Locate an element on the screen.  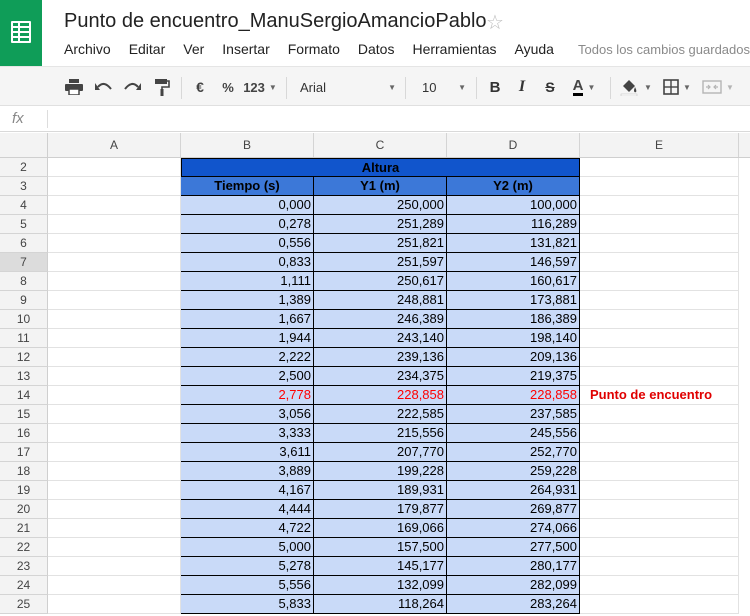
table-cell: 169,066 is located at coordinates (380, 528).